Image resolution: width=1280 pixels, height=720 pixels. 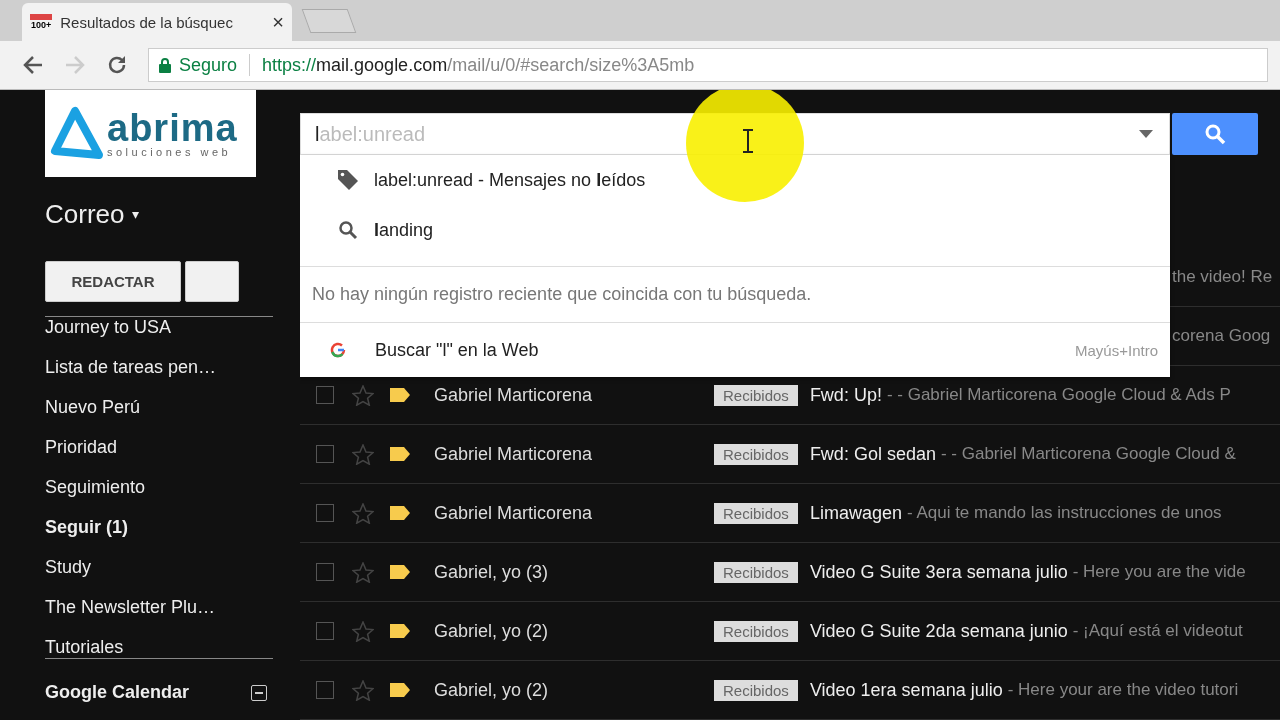 What do you see at coordinates (1157, 631) in the screenshot?
I see `message-snippet: - ¡Aquí está el videotut` at bounding box center [1157, 631].